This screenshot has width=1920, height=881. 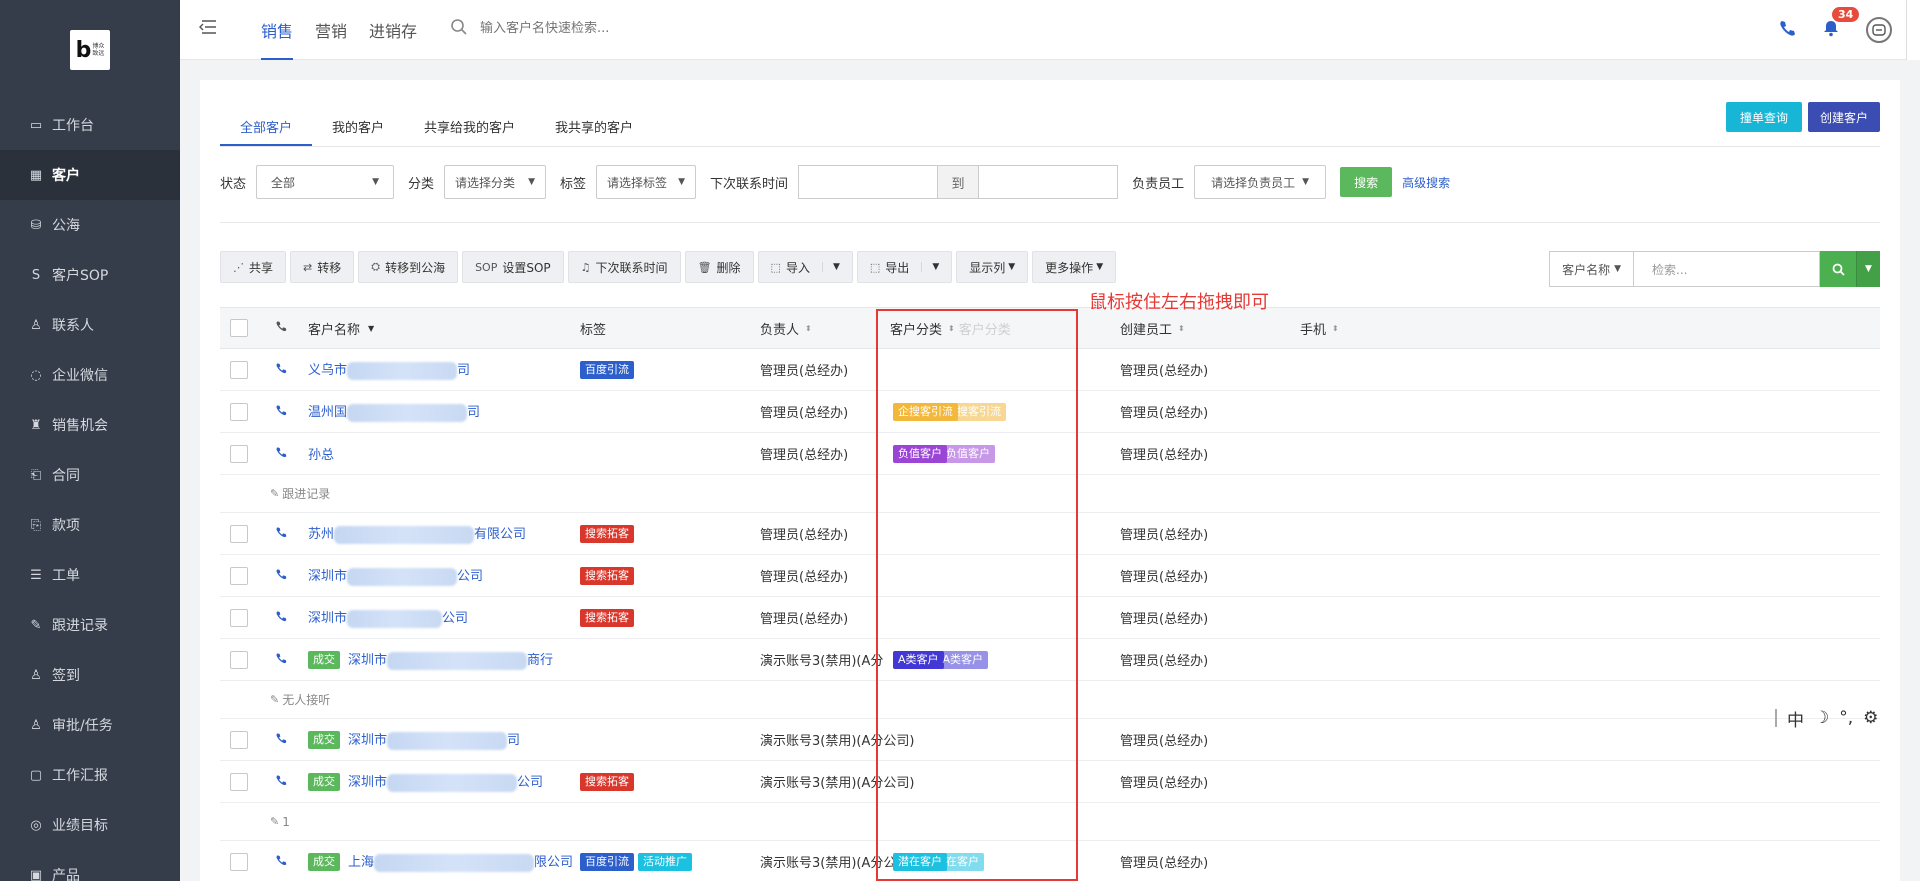 What do you see at coordinates (90, 825) in the screenshot?
I see `sidebar-item-14: ◎ 业绩目标` at bounding box center [90, 825].